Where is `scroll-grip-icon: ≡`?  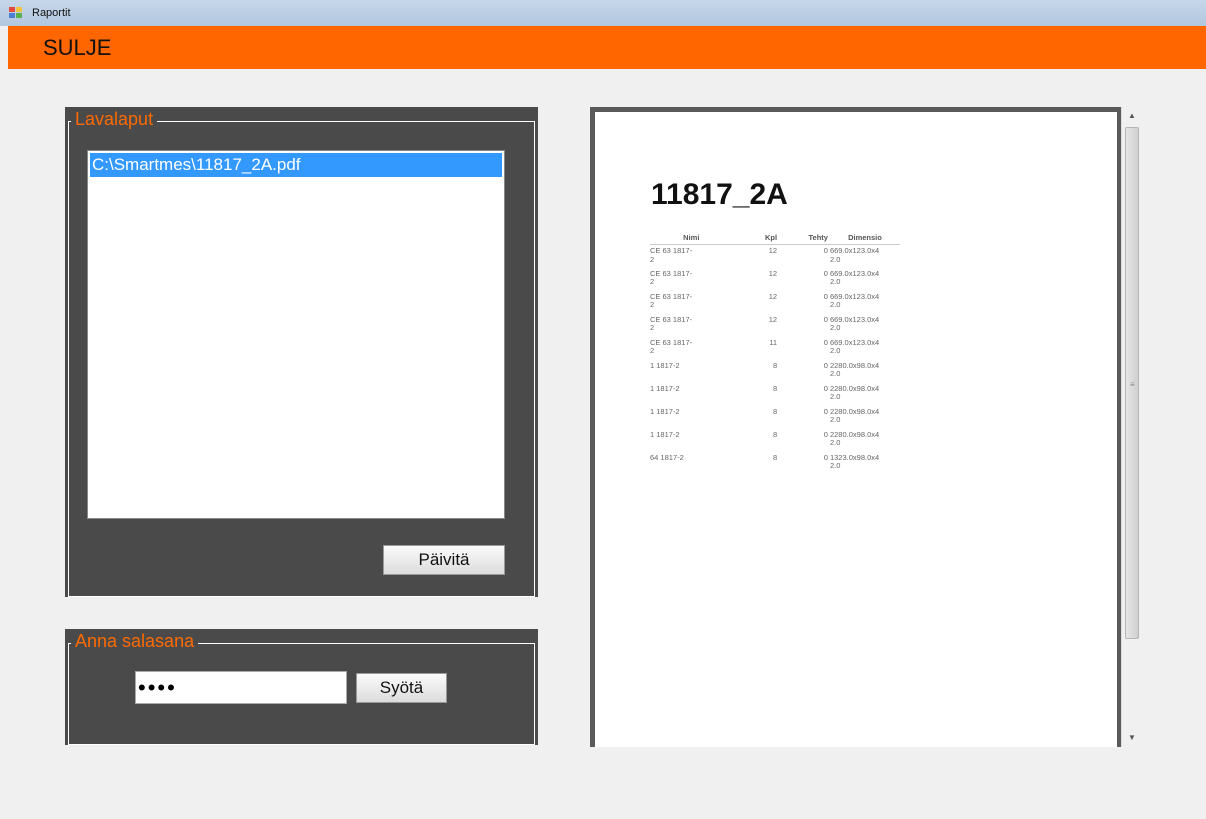
scroll-grip-icon: ≡ is located at coordinates (1132, 384).